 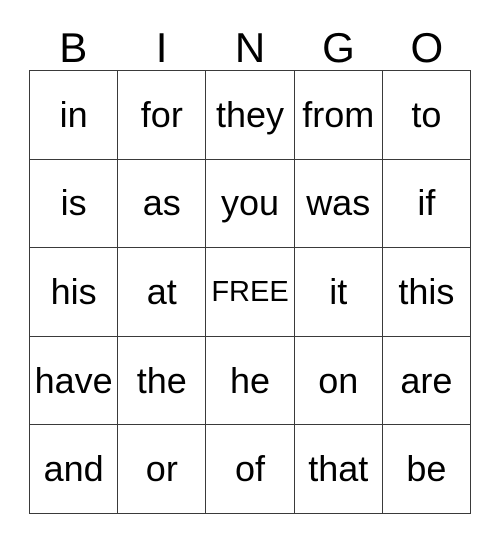 I want to click on bingo-header-letter-n: N, so click(x=250, y=47).